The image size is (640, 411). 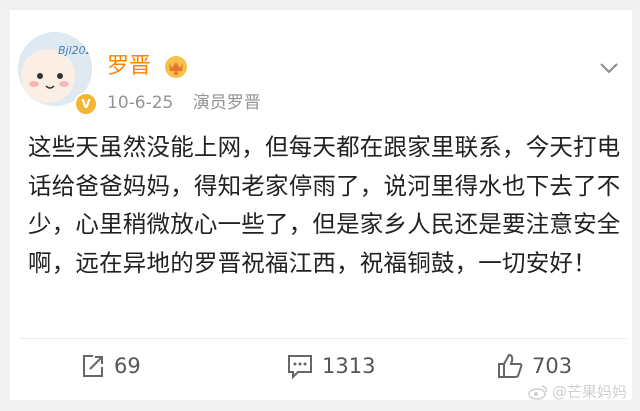 What do you see at coordinates (129, 67) in the screenshot?
I see `author-name: 罗晋` at bounding box center [129, 67].